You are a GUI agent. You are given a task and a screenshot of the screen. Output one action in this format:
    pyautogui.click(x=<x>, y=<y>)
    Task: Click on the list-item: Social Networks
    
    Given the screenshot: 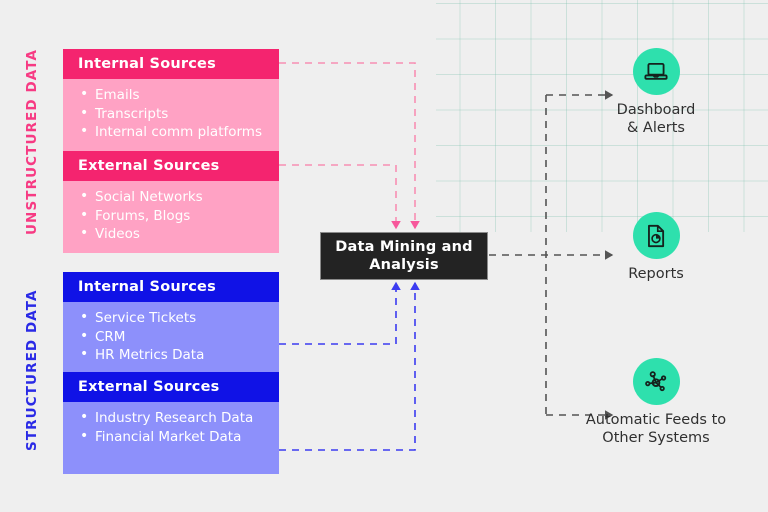 What is the action you would take?
    pyautogui.click(x=179, y=197)
    